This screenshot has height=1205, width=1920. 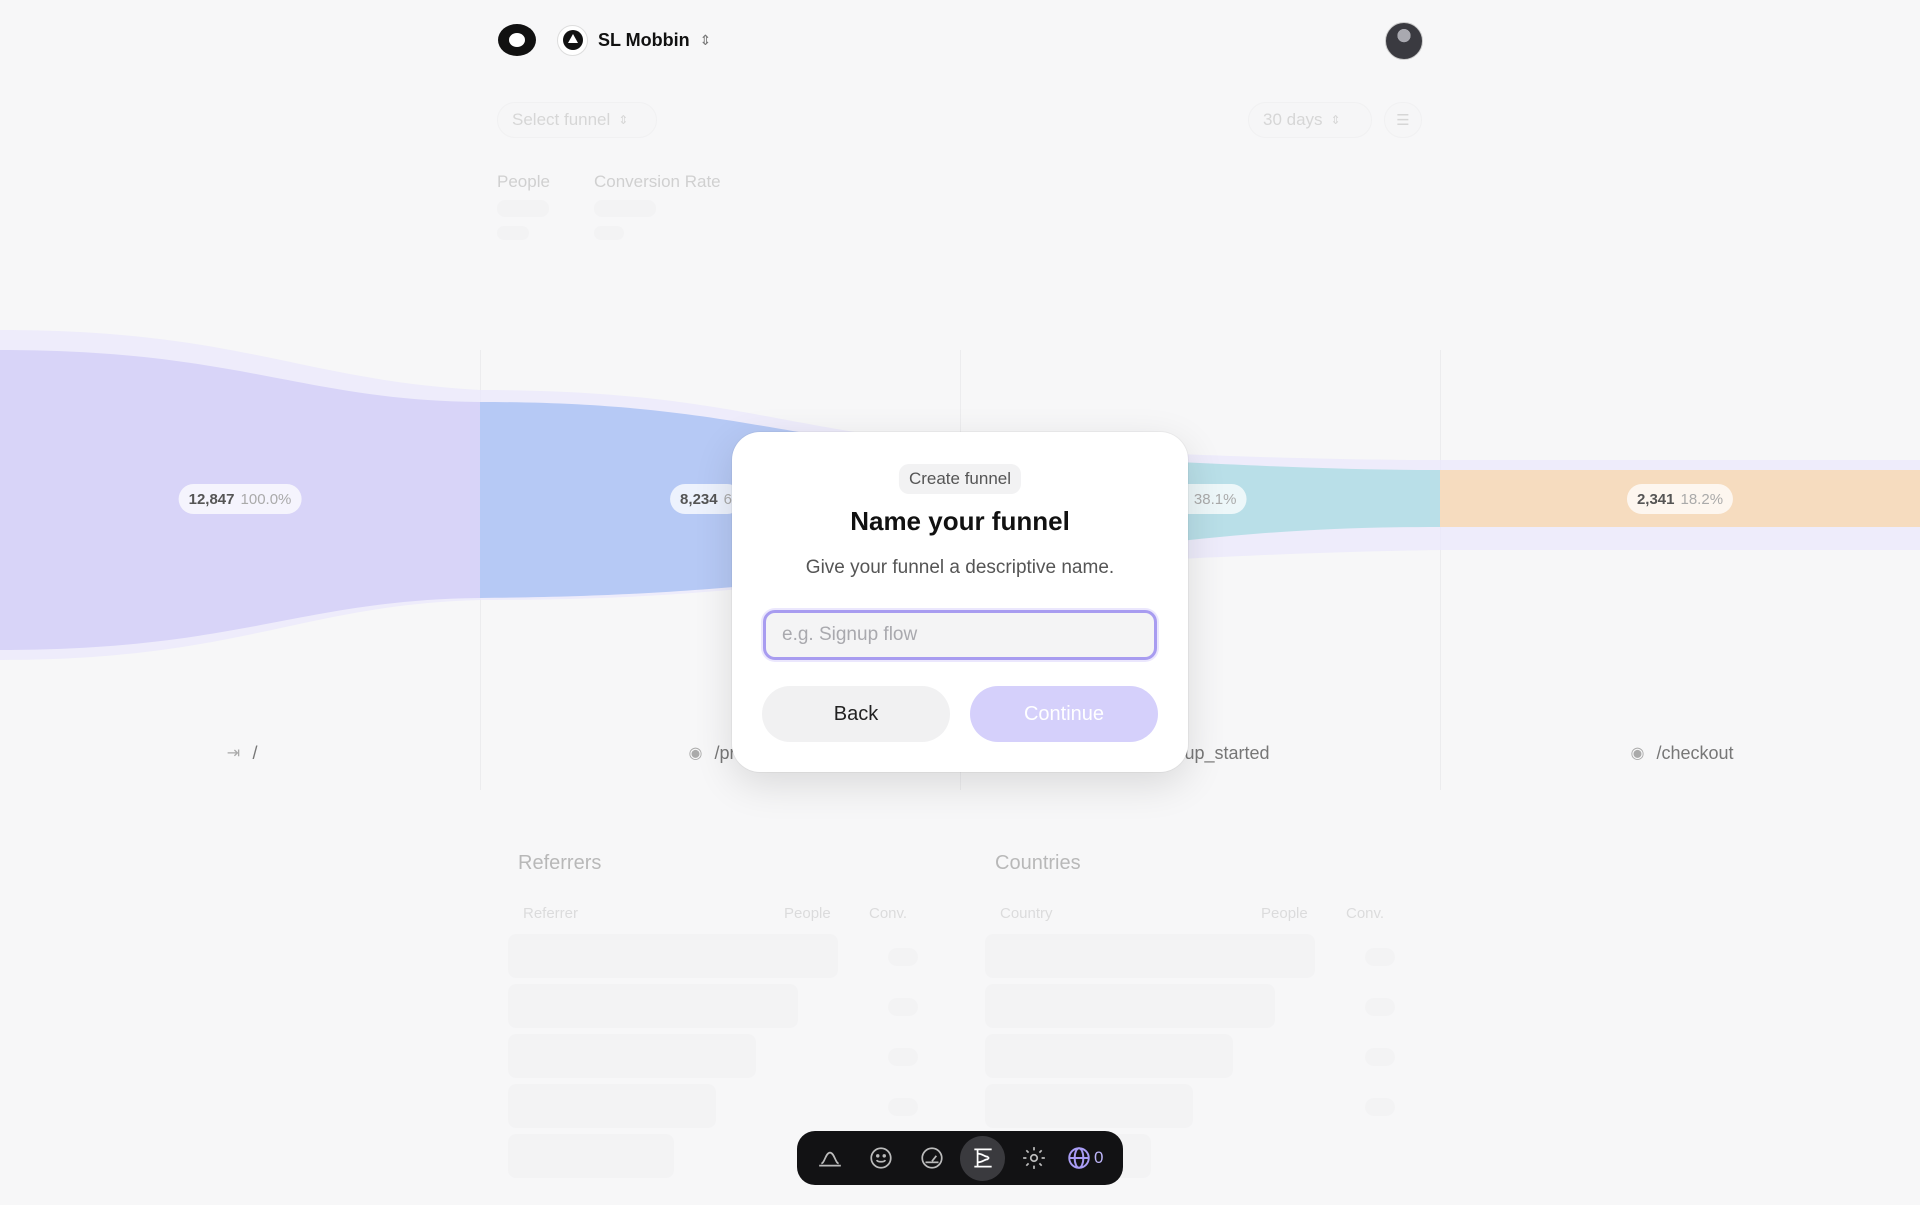 I want to click on globe-button: 0, so click(x=1084, y=1158).